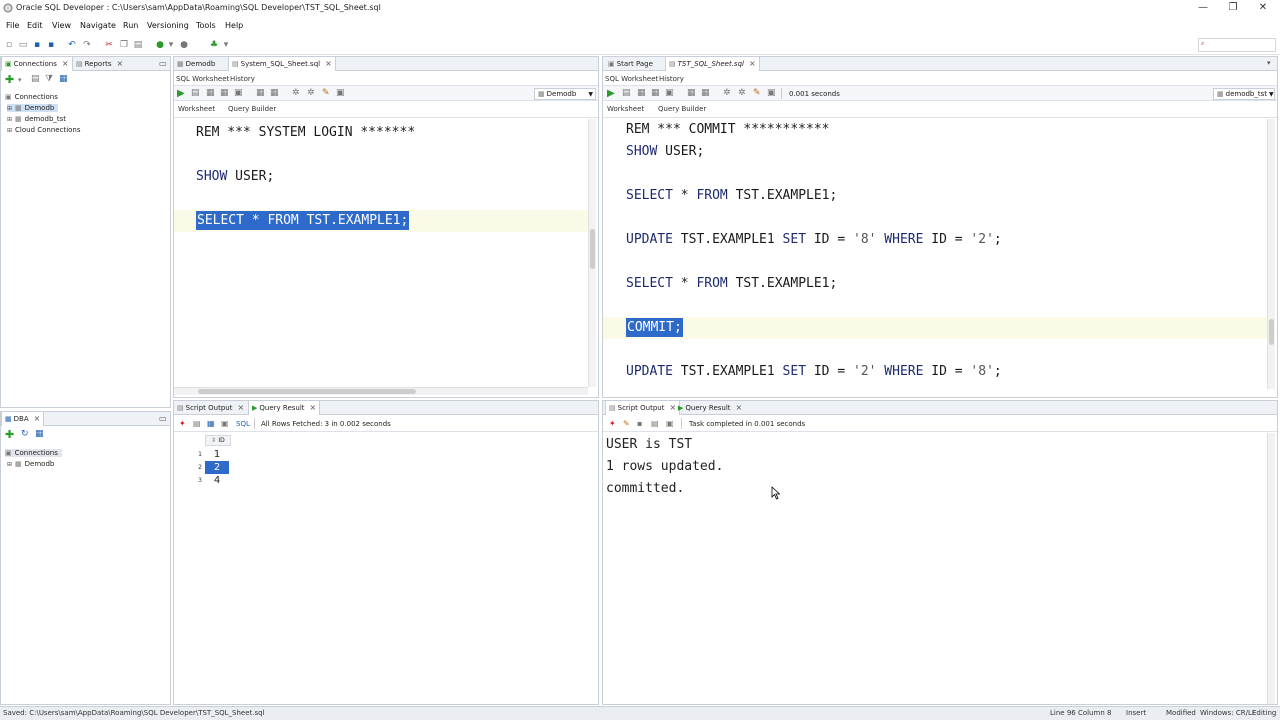 This screenshot has height=720, width=1280. I want to click on cell-id: 1, so click(217, 454).